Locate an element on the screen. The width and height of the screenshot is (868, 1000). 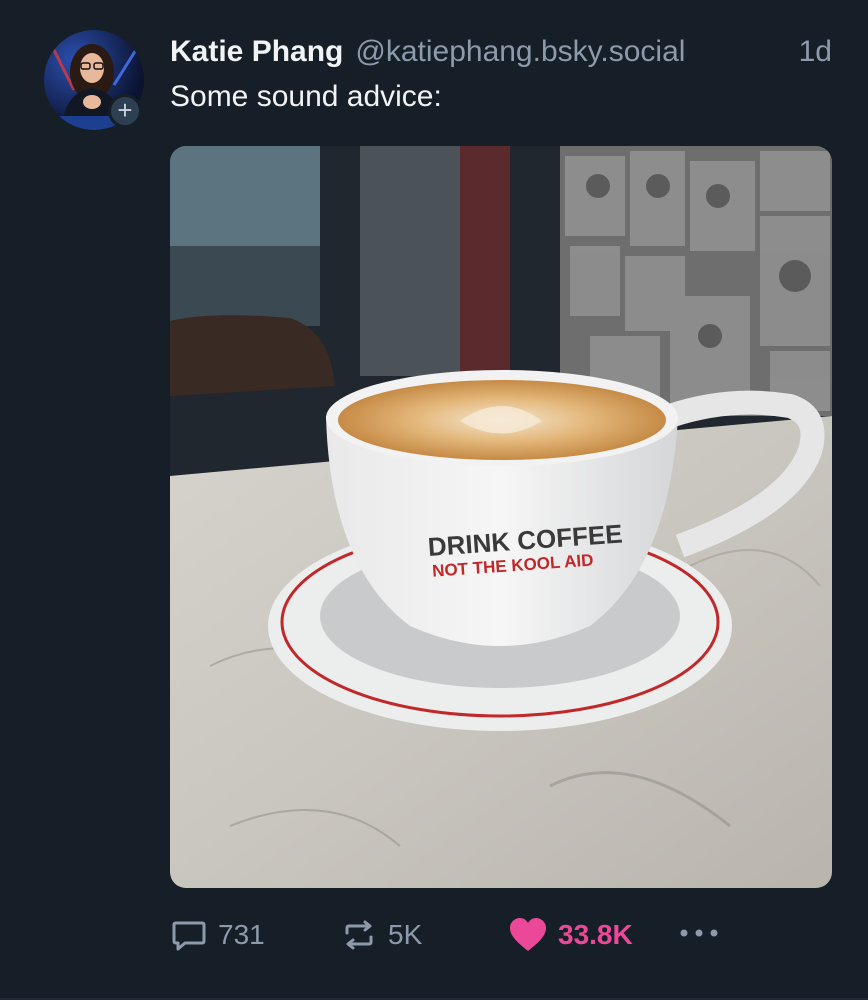
ellipsis-icon is located at coordinates (699, 935).